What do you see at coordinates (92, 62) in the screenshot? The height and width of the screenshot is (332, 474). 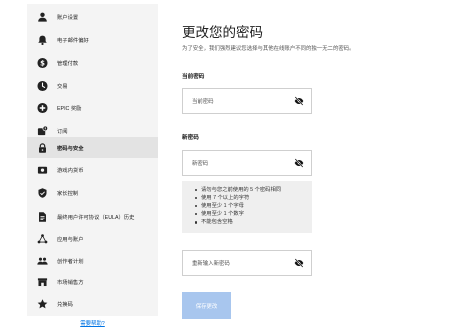 I see `sidebar-item-manage-payments: $ 管理付款` at bounding box center [92, 62].